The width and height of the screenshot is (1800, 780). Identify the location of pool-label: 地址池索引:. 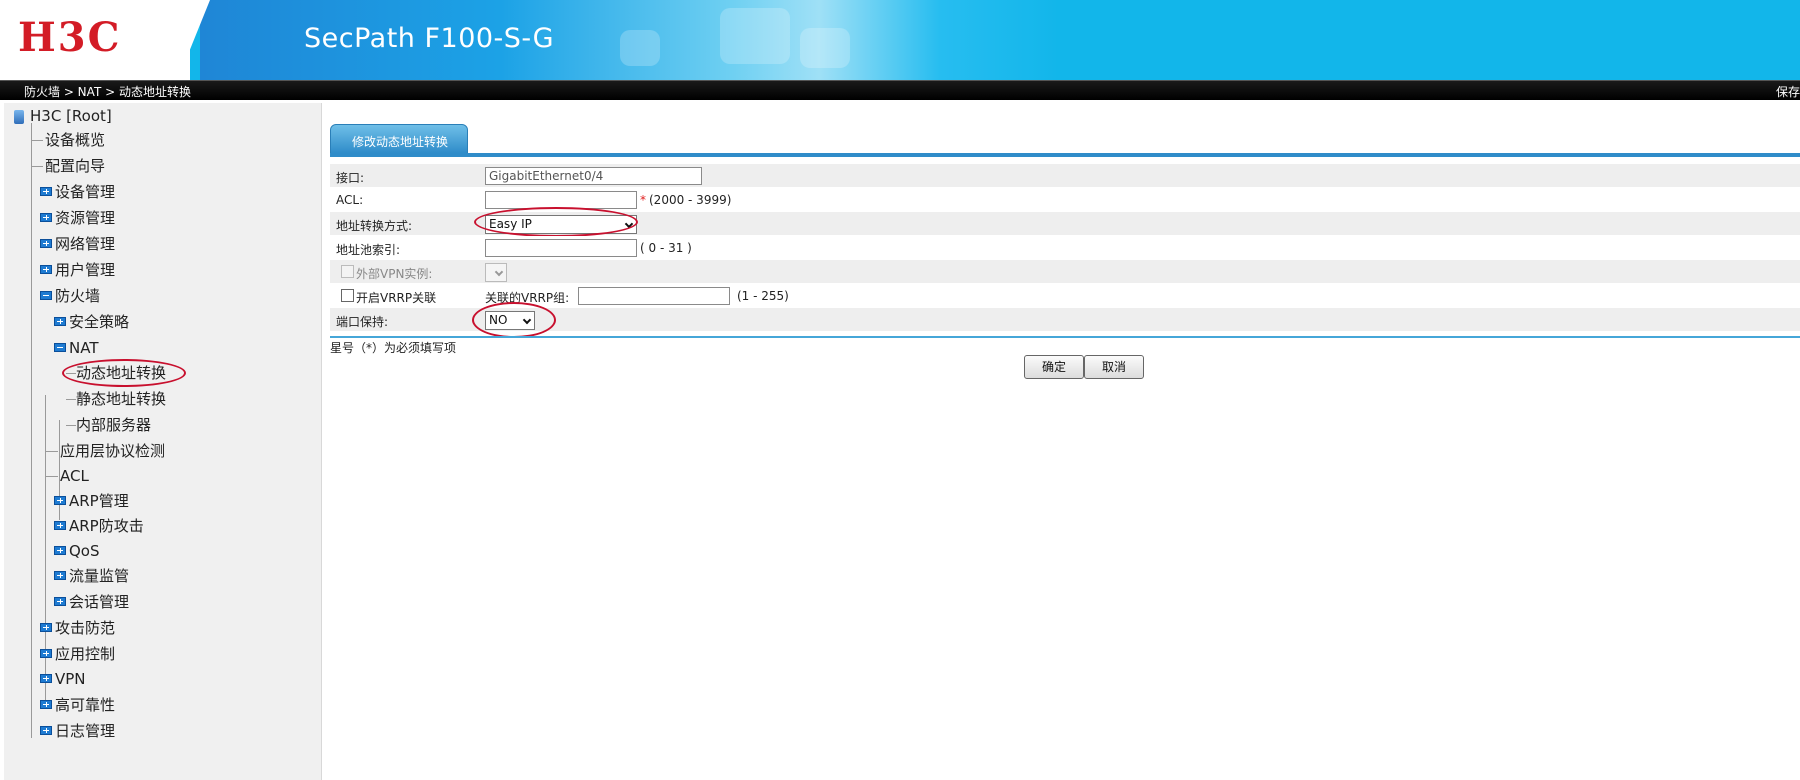
(368, 250).